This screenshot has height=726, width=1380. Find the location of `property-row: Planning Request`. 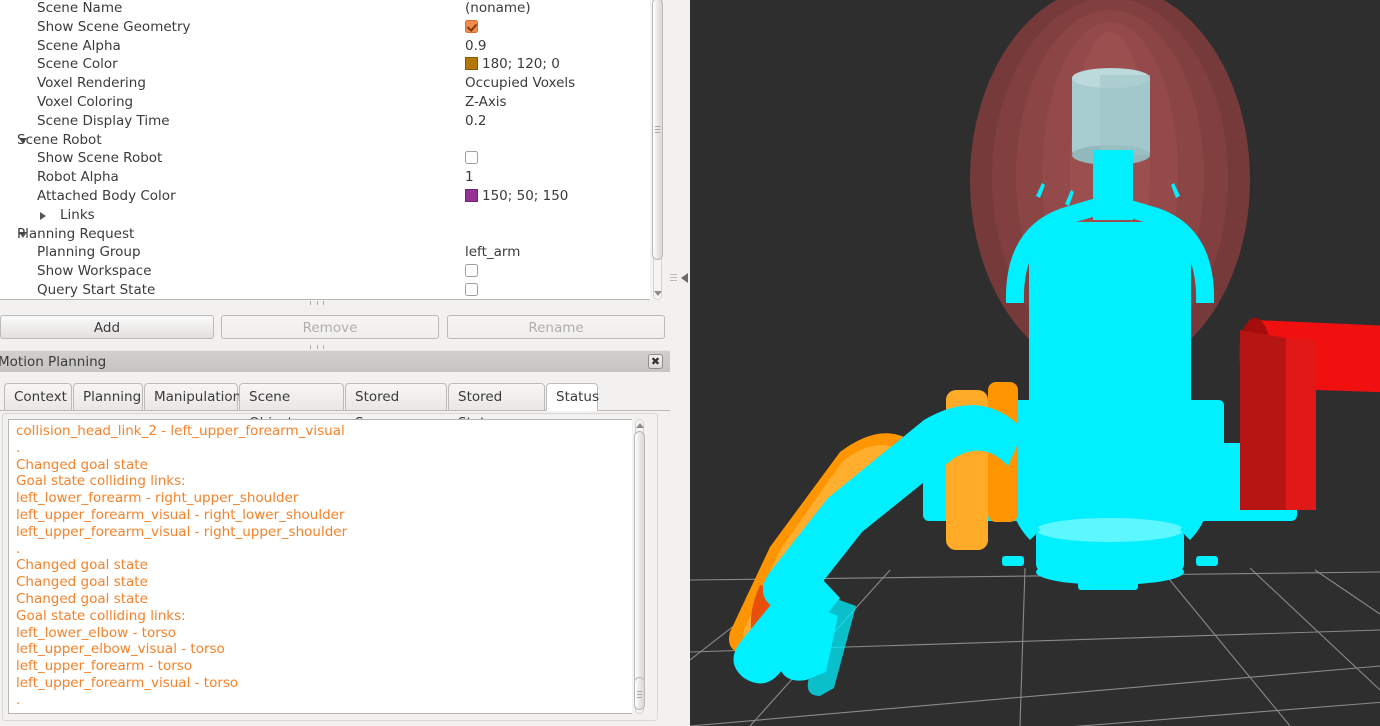

property-row: Planning Request is located at coordinates (325, 234).